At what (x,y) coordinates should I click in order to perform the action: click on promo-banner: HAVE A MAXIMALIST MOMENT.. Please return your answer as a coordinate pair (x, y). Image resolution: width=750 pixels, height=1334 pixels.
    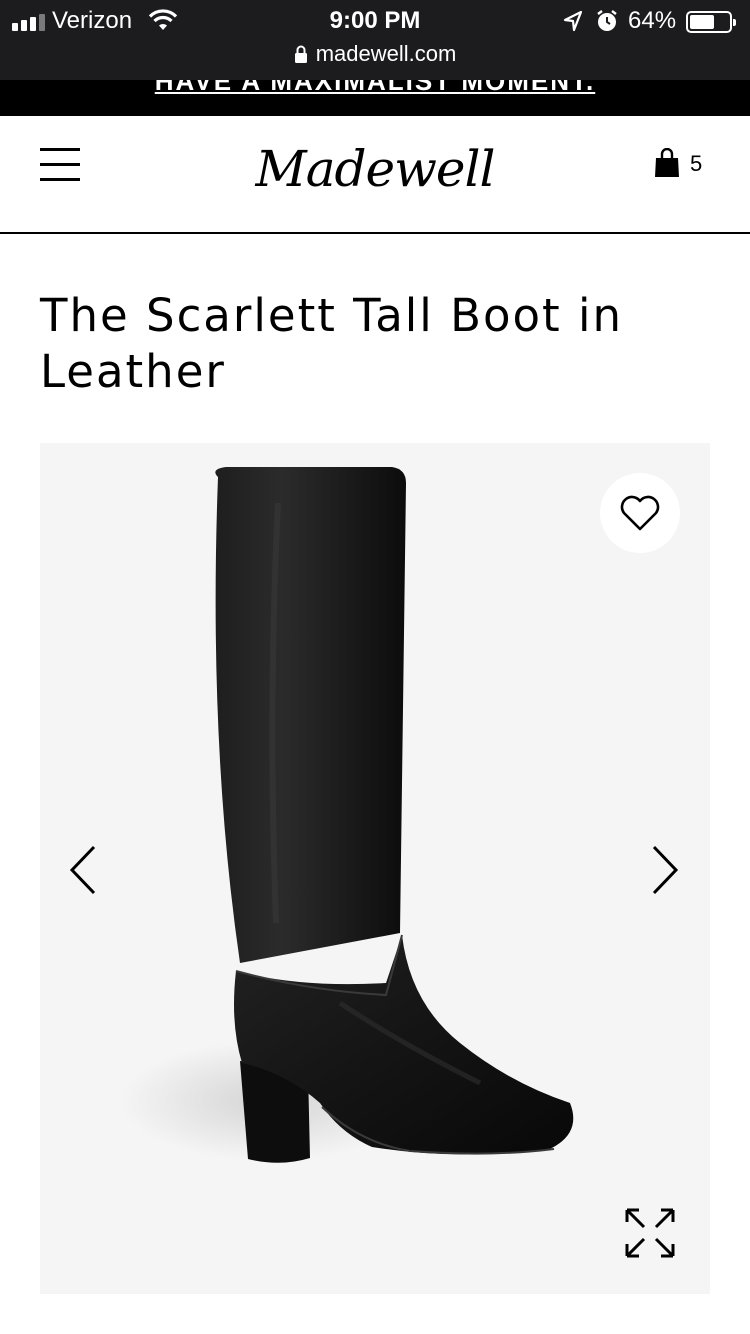
    Looking at the image, I should click on (375, 98).